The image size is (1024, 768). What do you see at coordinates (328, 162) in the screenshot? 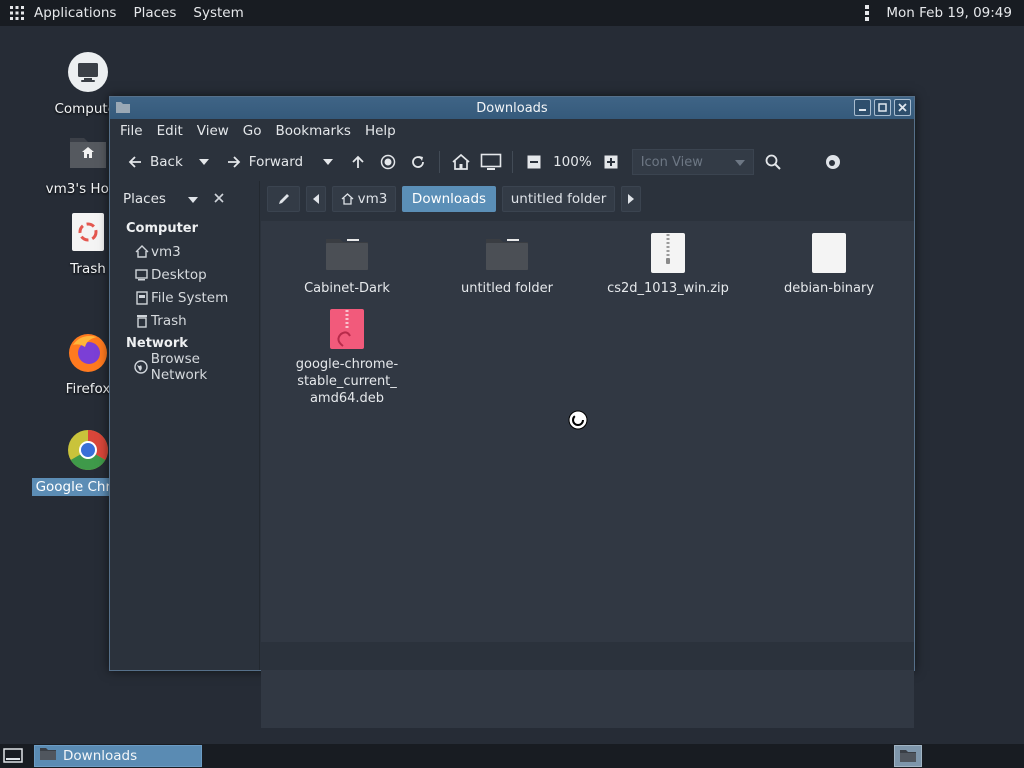
I see `forward-history-dropdown-icon` at bounding box center [328, 162].